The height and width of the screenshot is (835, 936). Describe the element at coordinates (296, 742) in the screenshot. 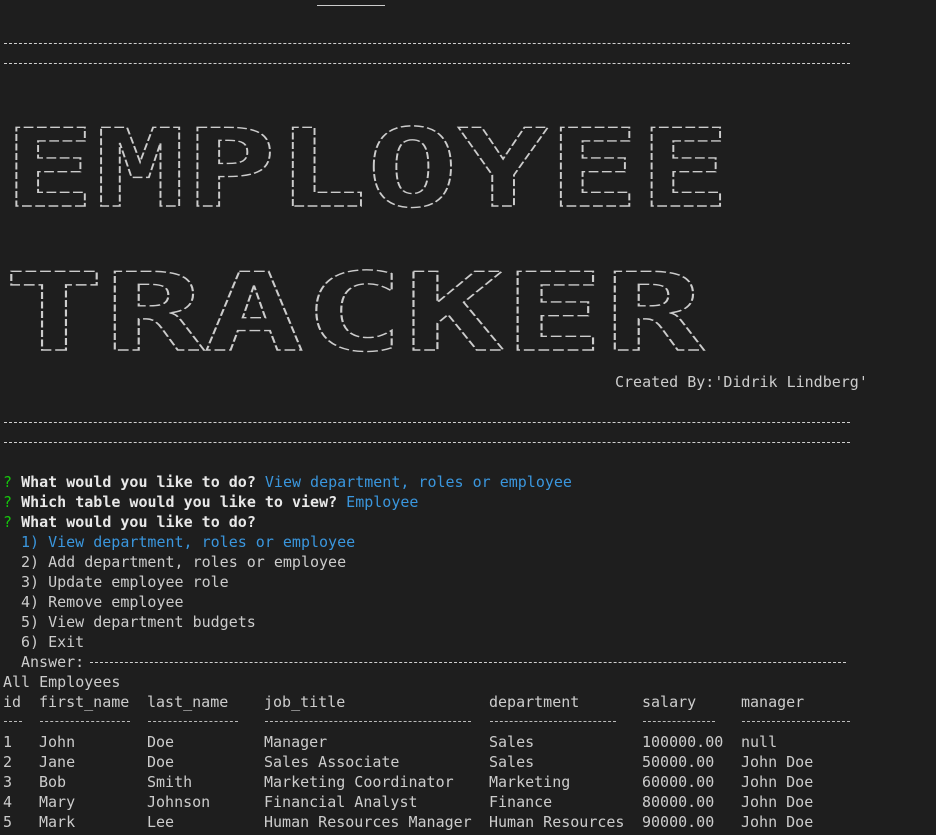

I see `table-cell-job-title: Manager` at that location.